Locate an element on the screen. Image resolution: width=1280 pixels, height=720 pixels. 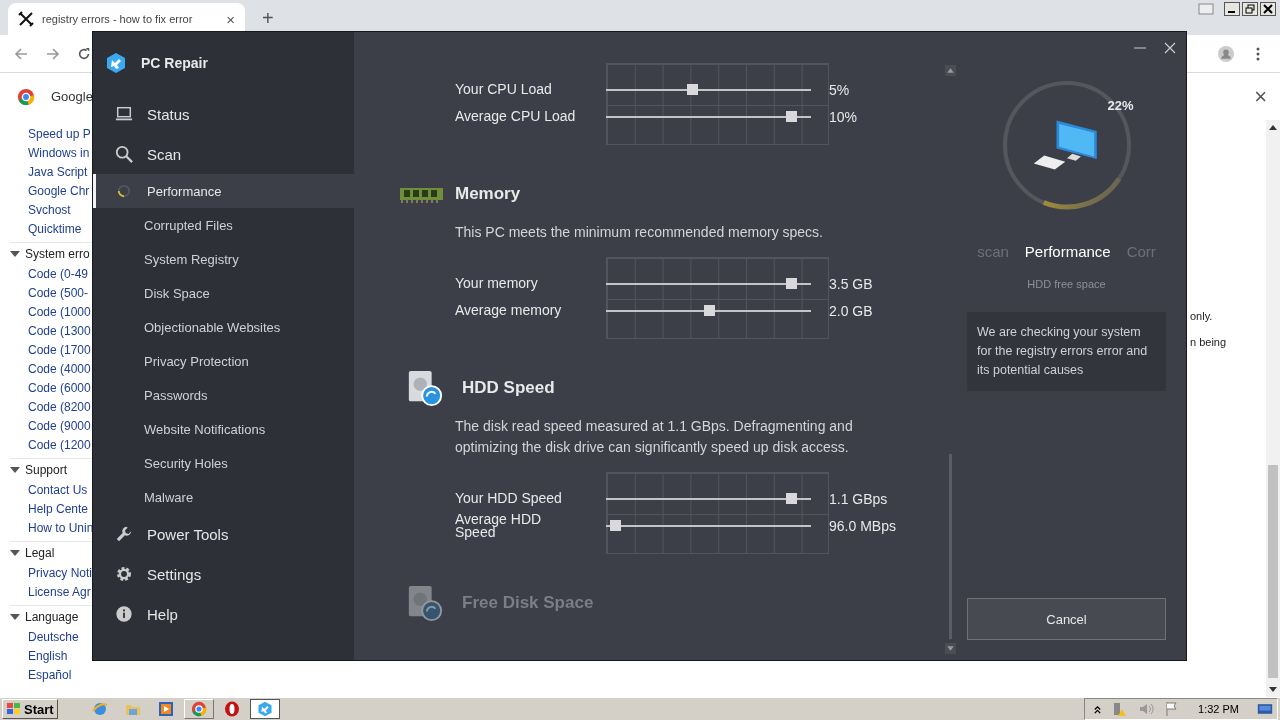
play-icon is located at coordinates (165, 709).